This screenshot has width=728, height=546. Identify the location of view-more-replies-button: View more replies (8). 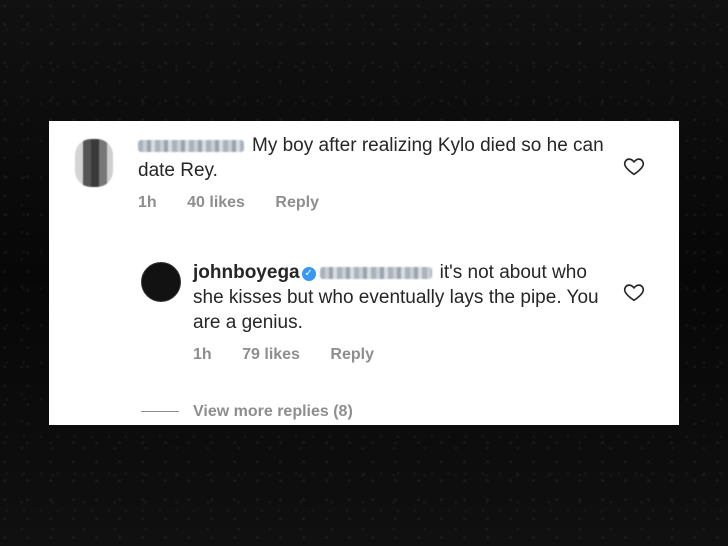
(247, 412).